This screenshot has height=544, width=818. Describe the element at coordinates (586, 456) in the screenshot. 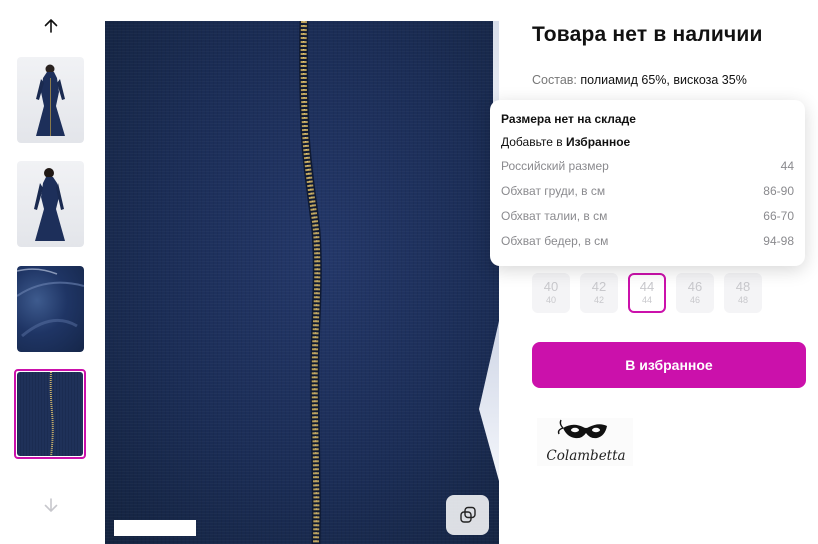

I see `brand-name: Colambetta` at that location.